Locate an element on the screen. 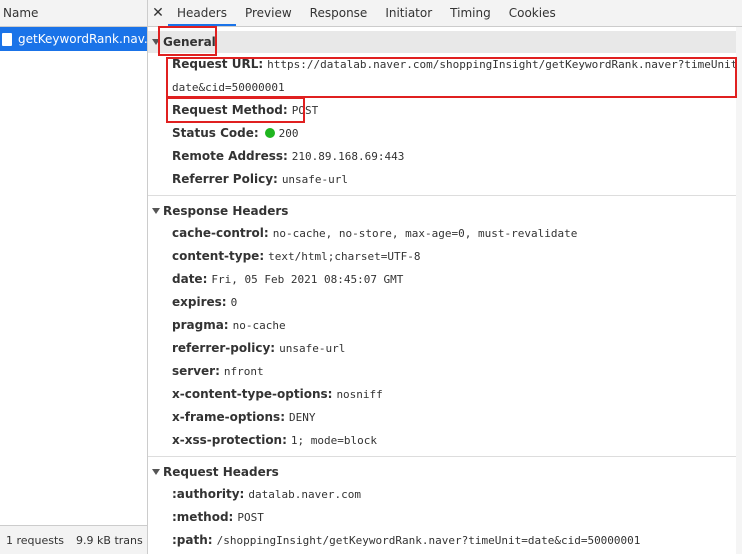 The width and height of the screenshot is (742, 554). tab-response: Response is located at coordinates (339, 13).